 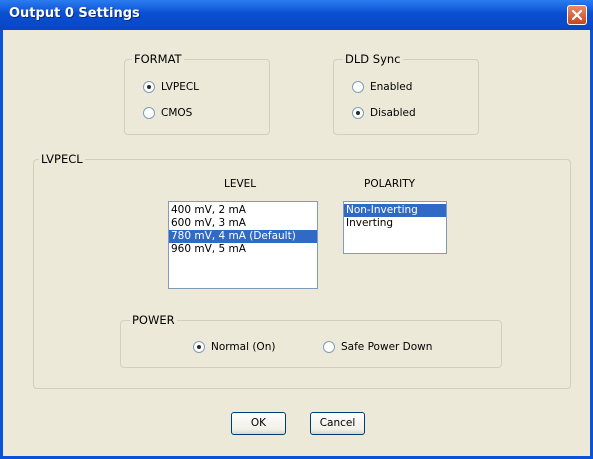 I want to click on polarity-label: POLARITY, so click(x=390, y=184).